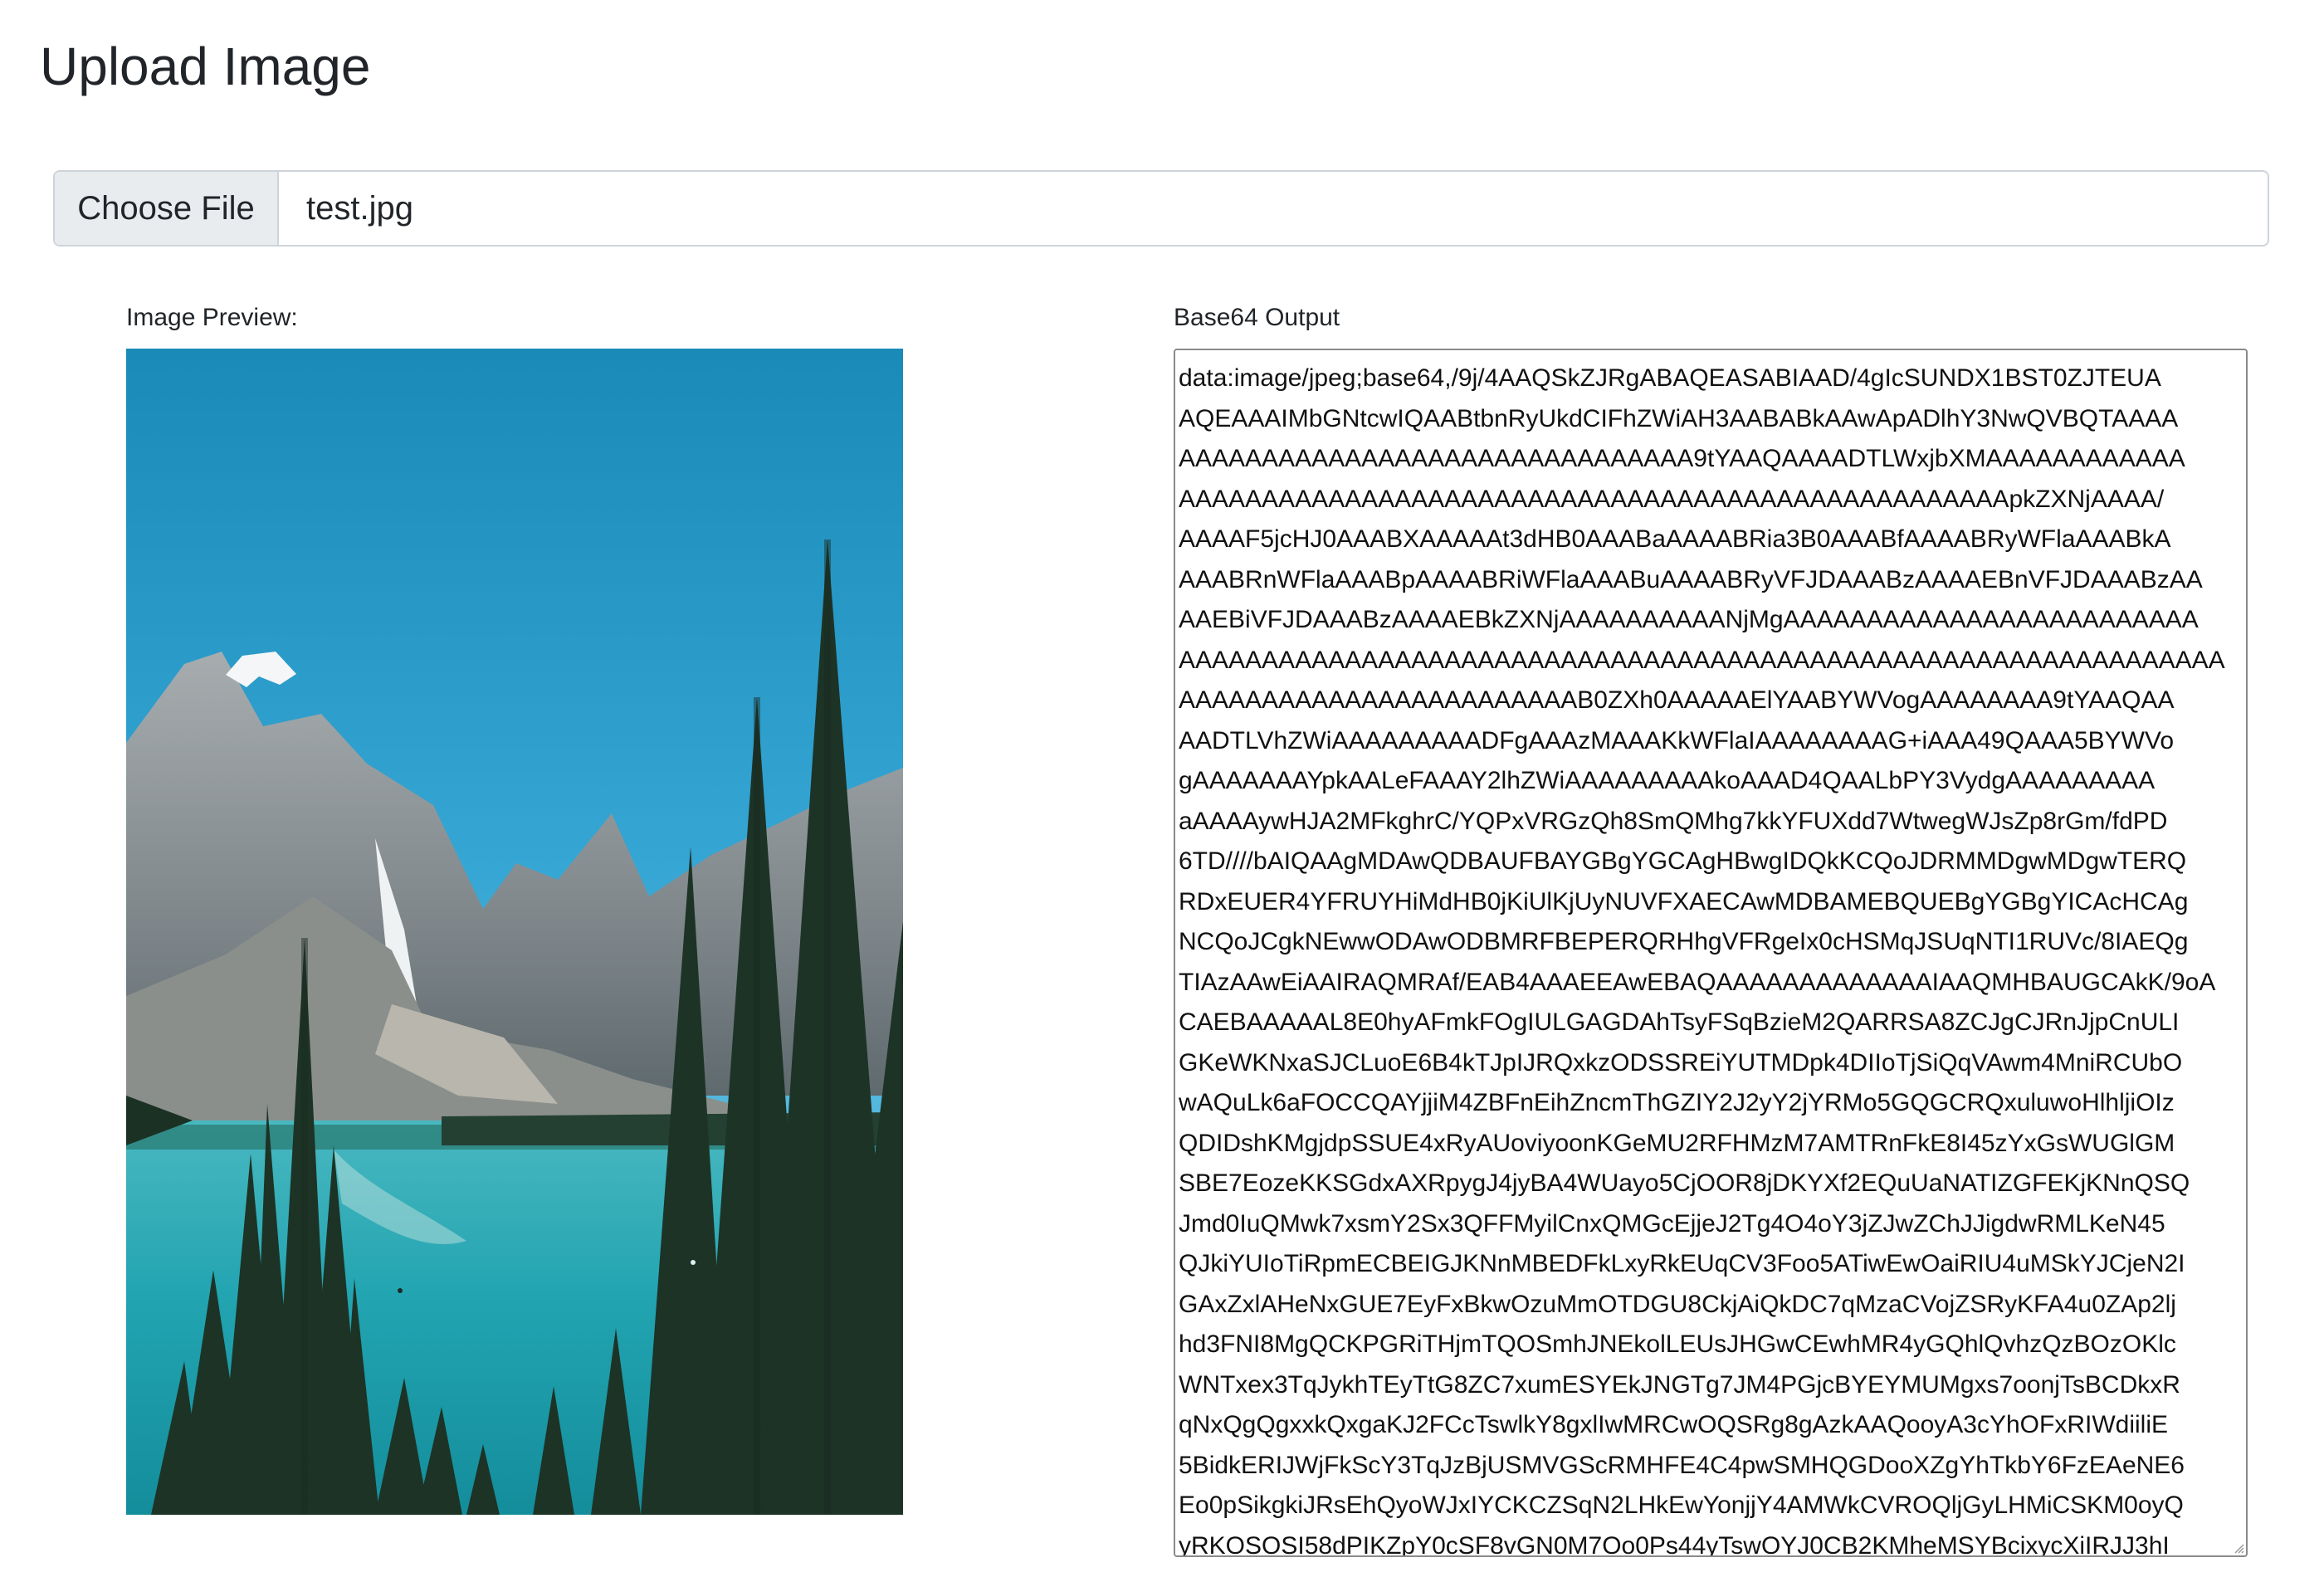 This screenshot has height=1577, width=2324. I want to click on file-input: Choose File test.jpg, so click(1161, 208).